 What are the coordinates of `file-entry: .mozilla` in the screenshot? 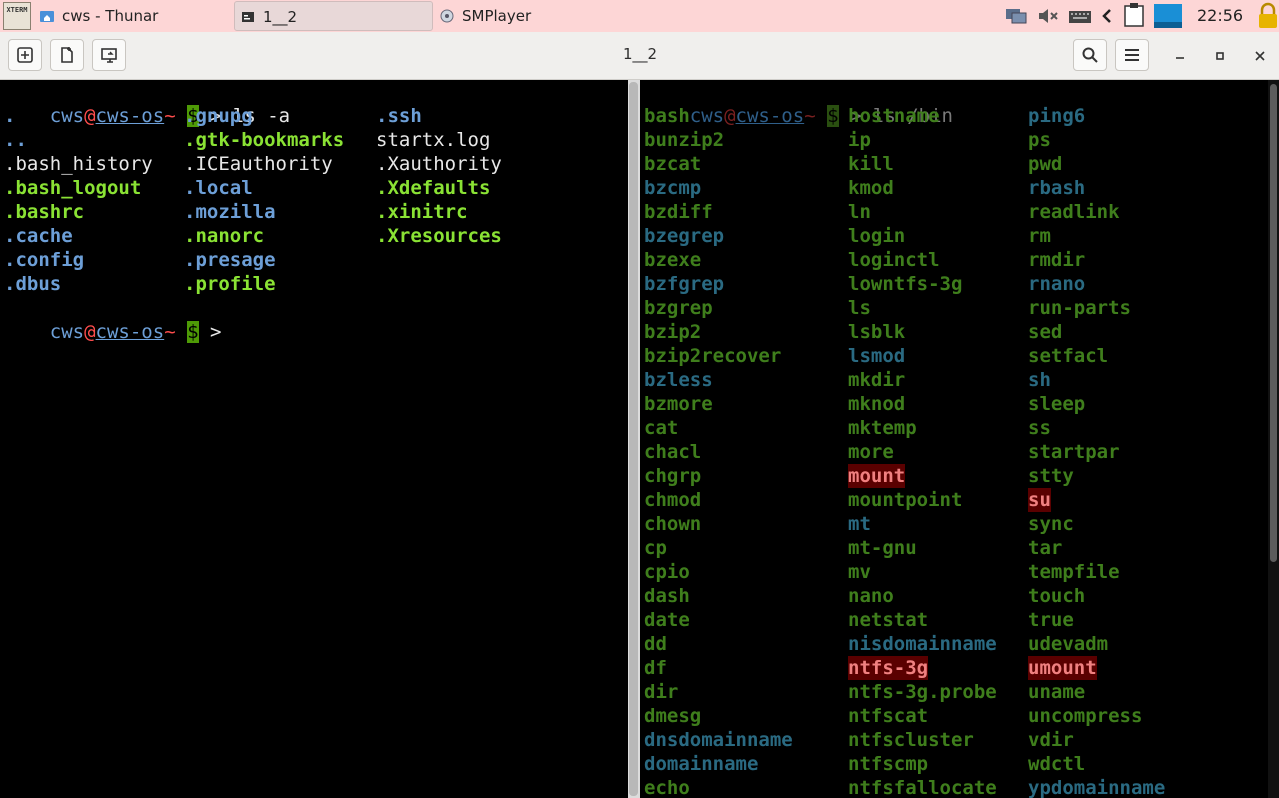 It's located at (230, 212).